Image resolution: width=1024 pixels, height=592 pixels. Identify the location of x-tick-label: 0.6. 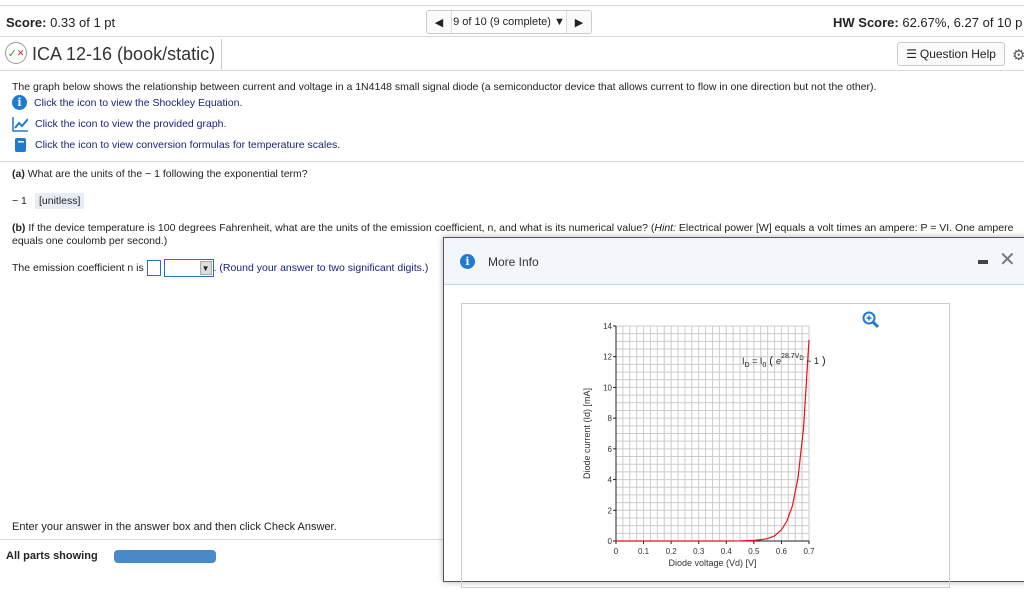
(782, 551).